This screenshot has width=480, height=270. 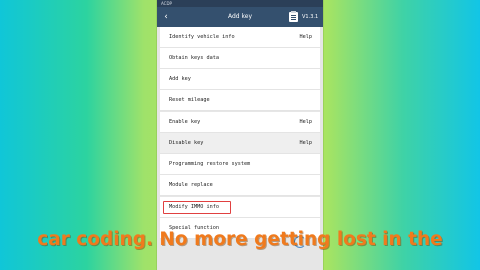 I want to click on list-item-add-key: Add key, so click(x=240, y=79).